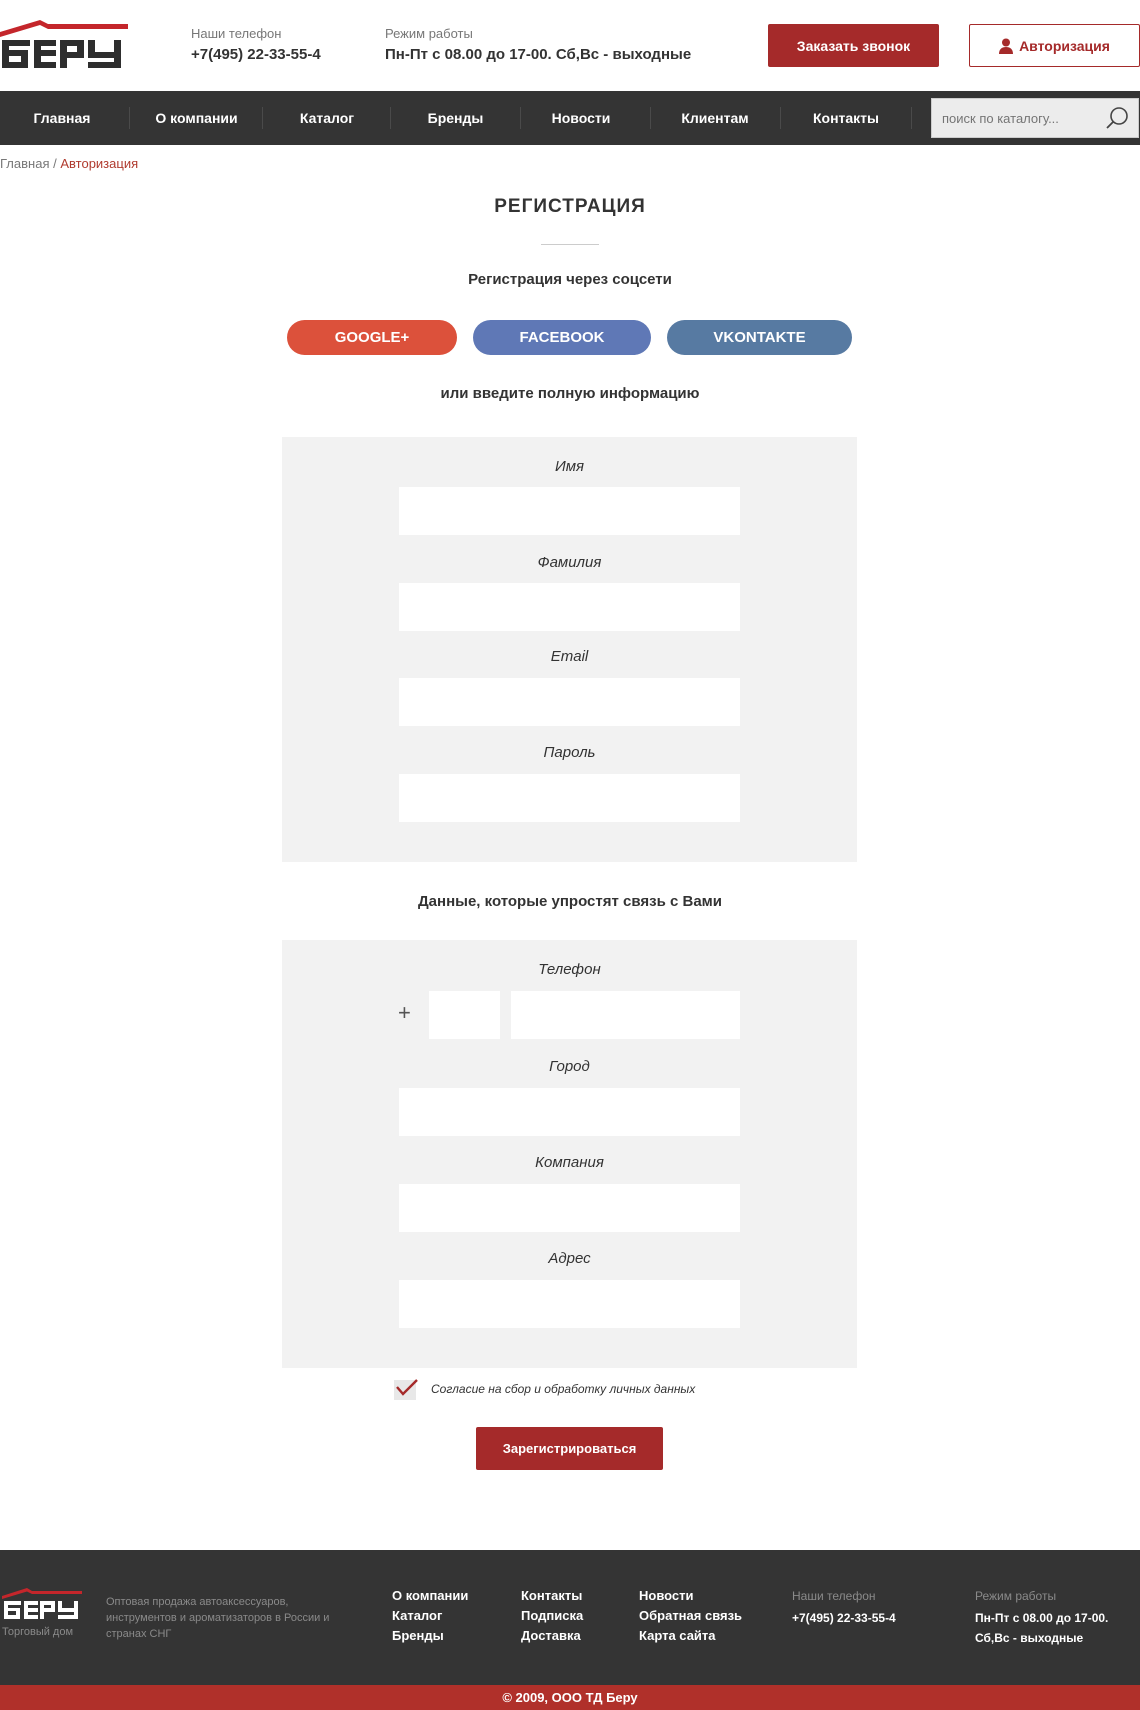  I want to click on header-phone-label: Наши телефон, so click(236, 33).